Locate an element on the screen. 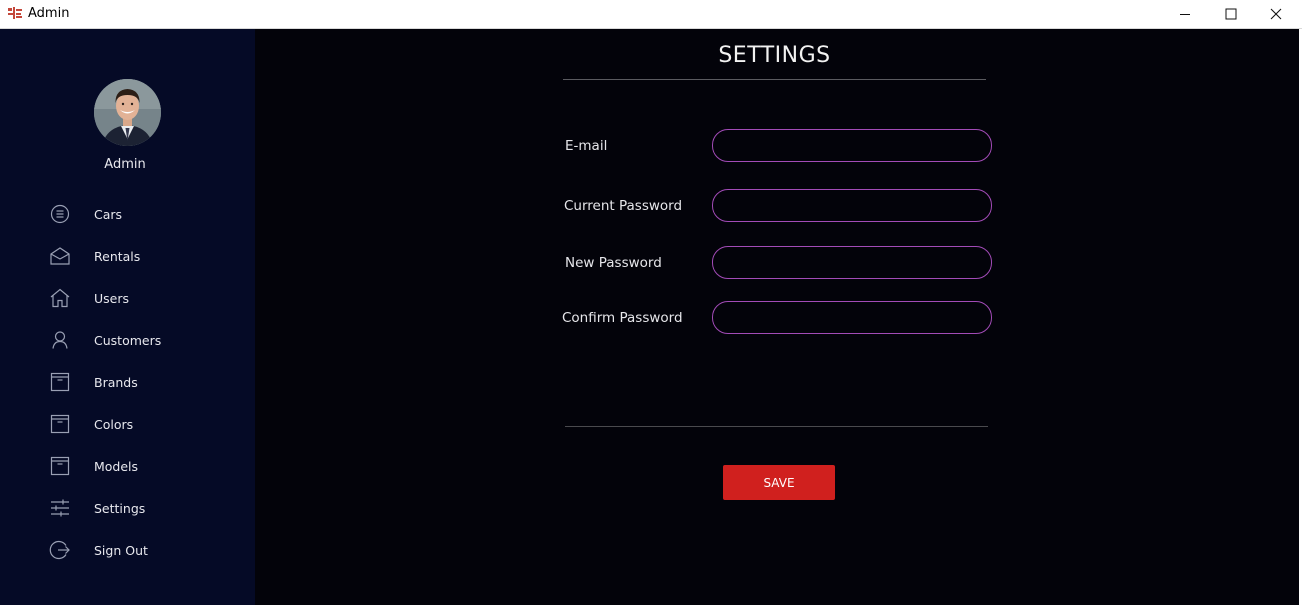  maximize-button is located at coordinates (1231, 14).